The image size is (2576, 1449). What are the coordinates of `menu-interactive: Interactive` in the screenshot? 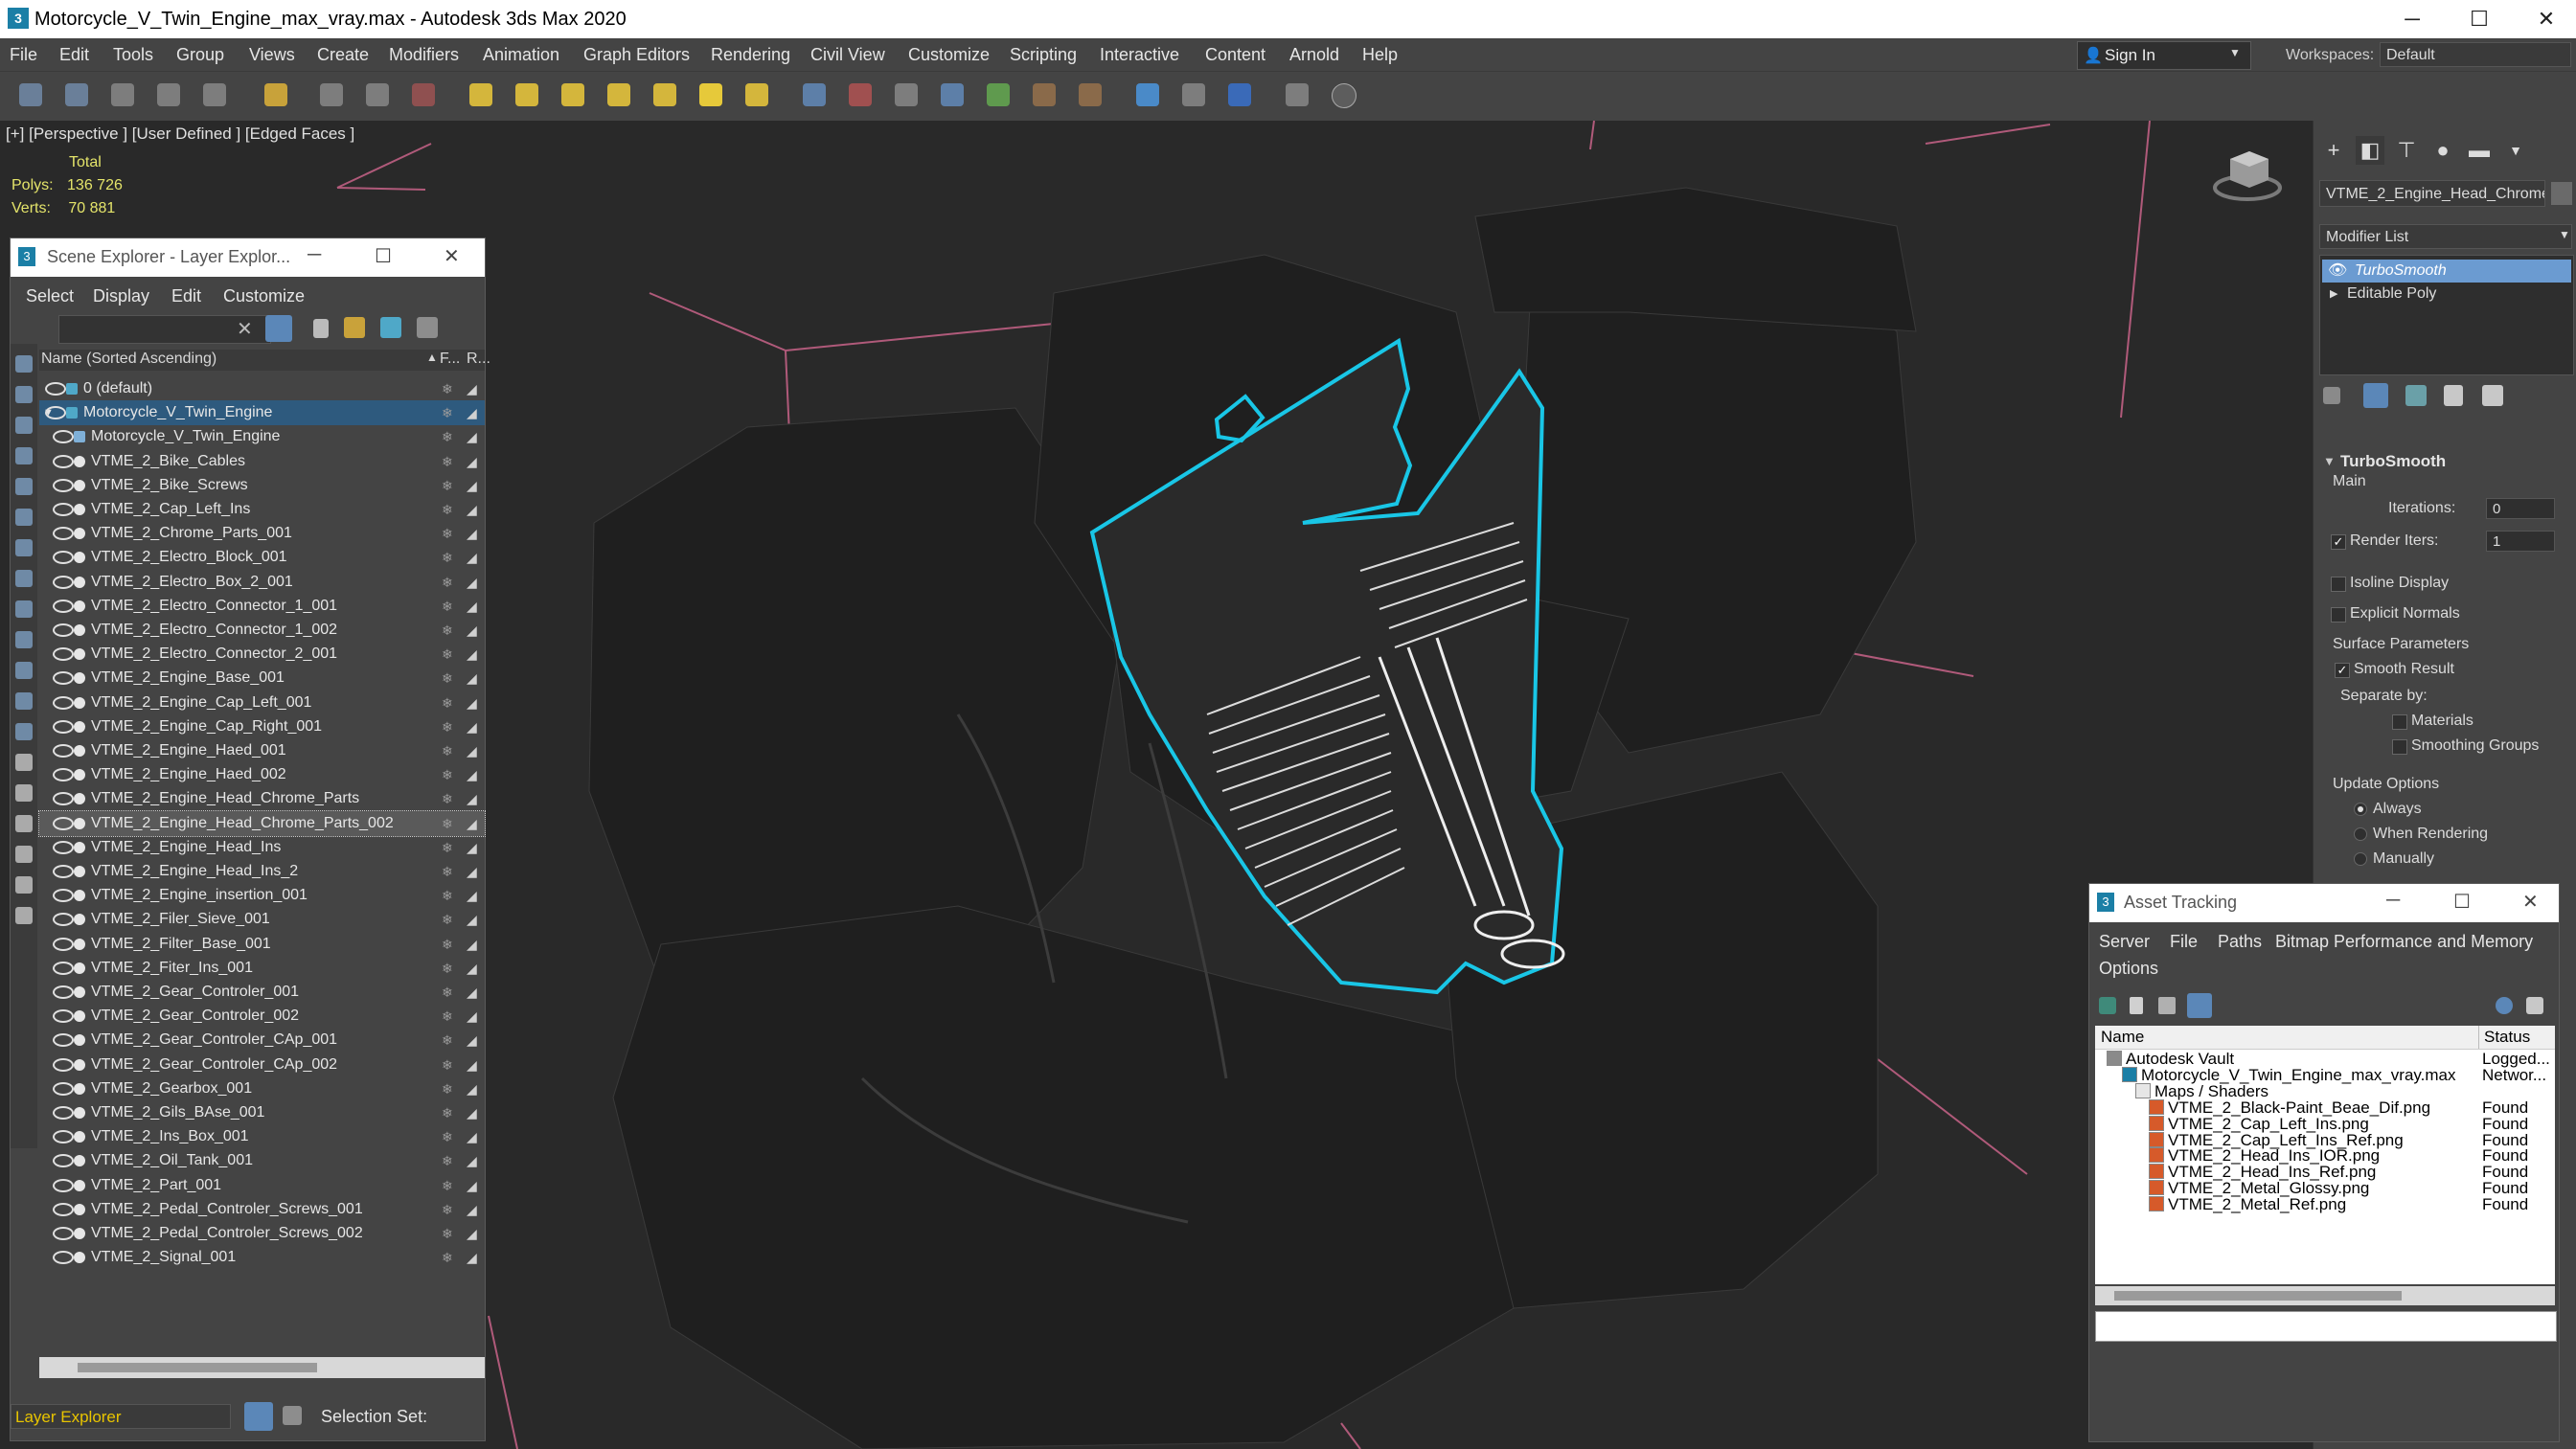 It's located at (1139, 55).